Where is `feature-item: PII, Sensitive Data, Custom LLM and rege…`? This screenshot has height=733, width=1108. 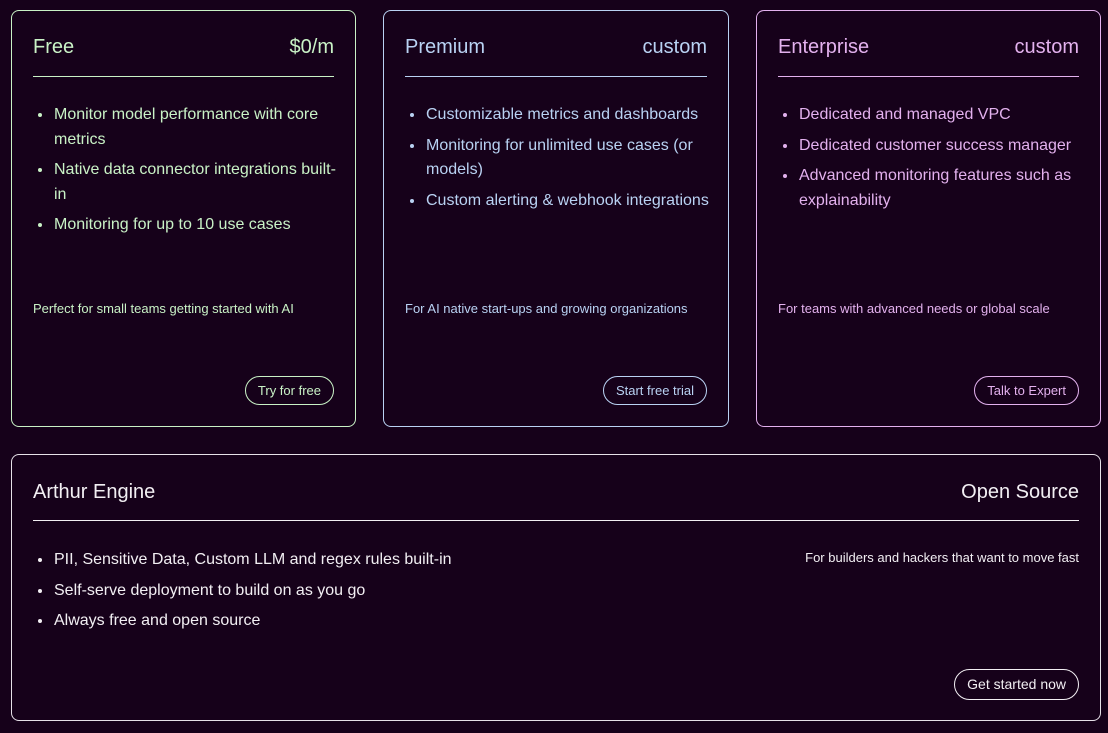
feature-item: PII, Sensitive Data, Custom LLM and rege… is located at coordinates (293, 560).